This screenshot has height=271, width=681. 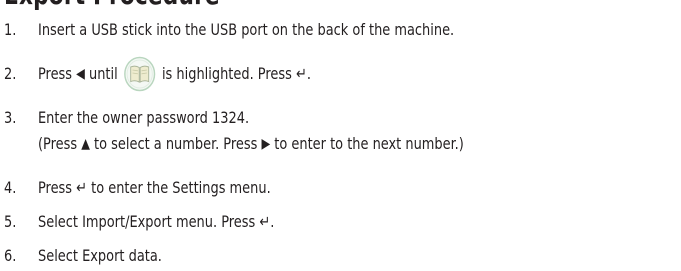 I want to click on right-arrow-icon: ▶, so click(x=266, y=144).